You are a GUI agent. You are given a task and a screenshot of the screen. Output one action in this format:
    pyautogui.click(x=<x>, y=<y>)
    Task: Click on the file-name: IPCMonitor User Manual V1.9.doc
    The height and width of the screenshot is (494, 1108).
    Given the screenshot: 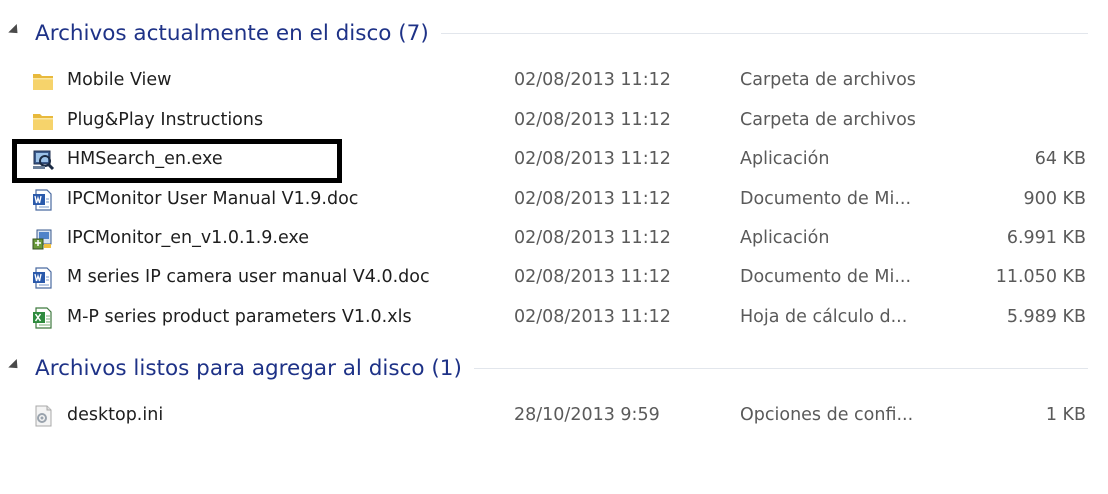 What is the action you would take?
    pyautogui.click(x=213, y=199)
    